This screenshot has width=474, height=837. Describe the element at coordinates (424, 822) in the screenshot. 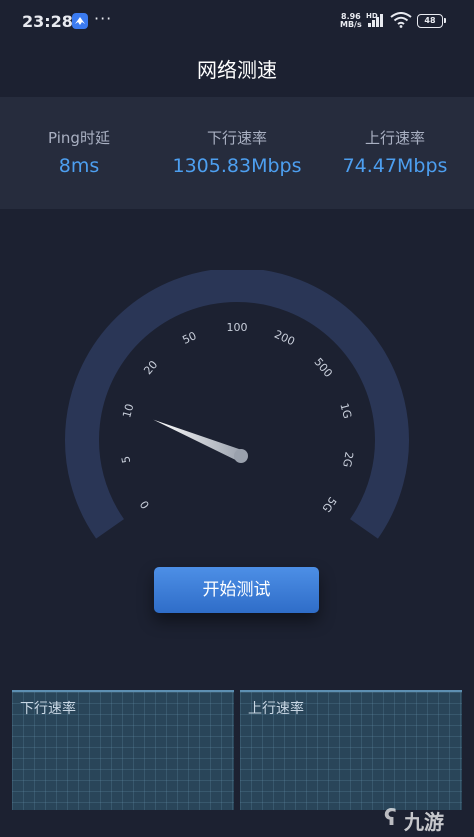

I see `watermark-text: 九游` at that location.